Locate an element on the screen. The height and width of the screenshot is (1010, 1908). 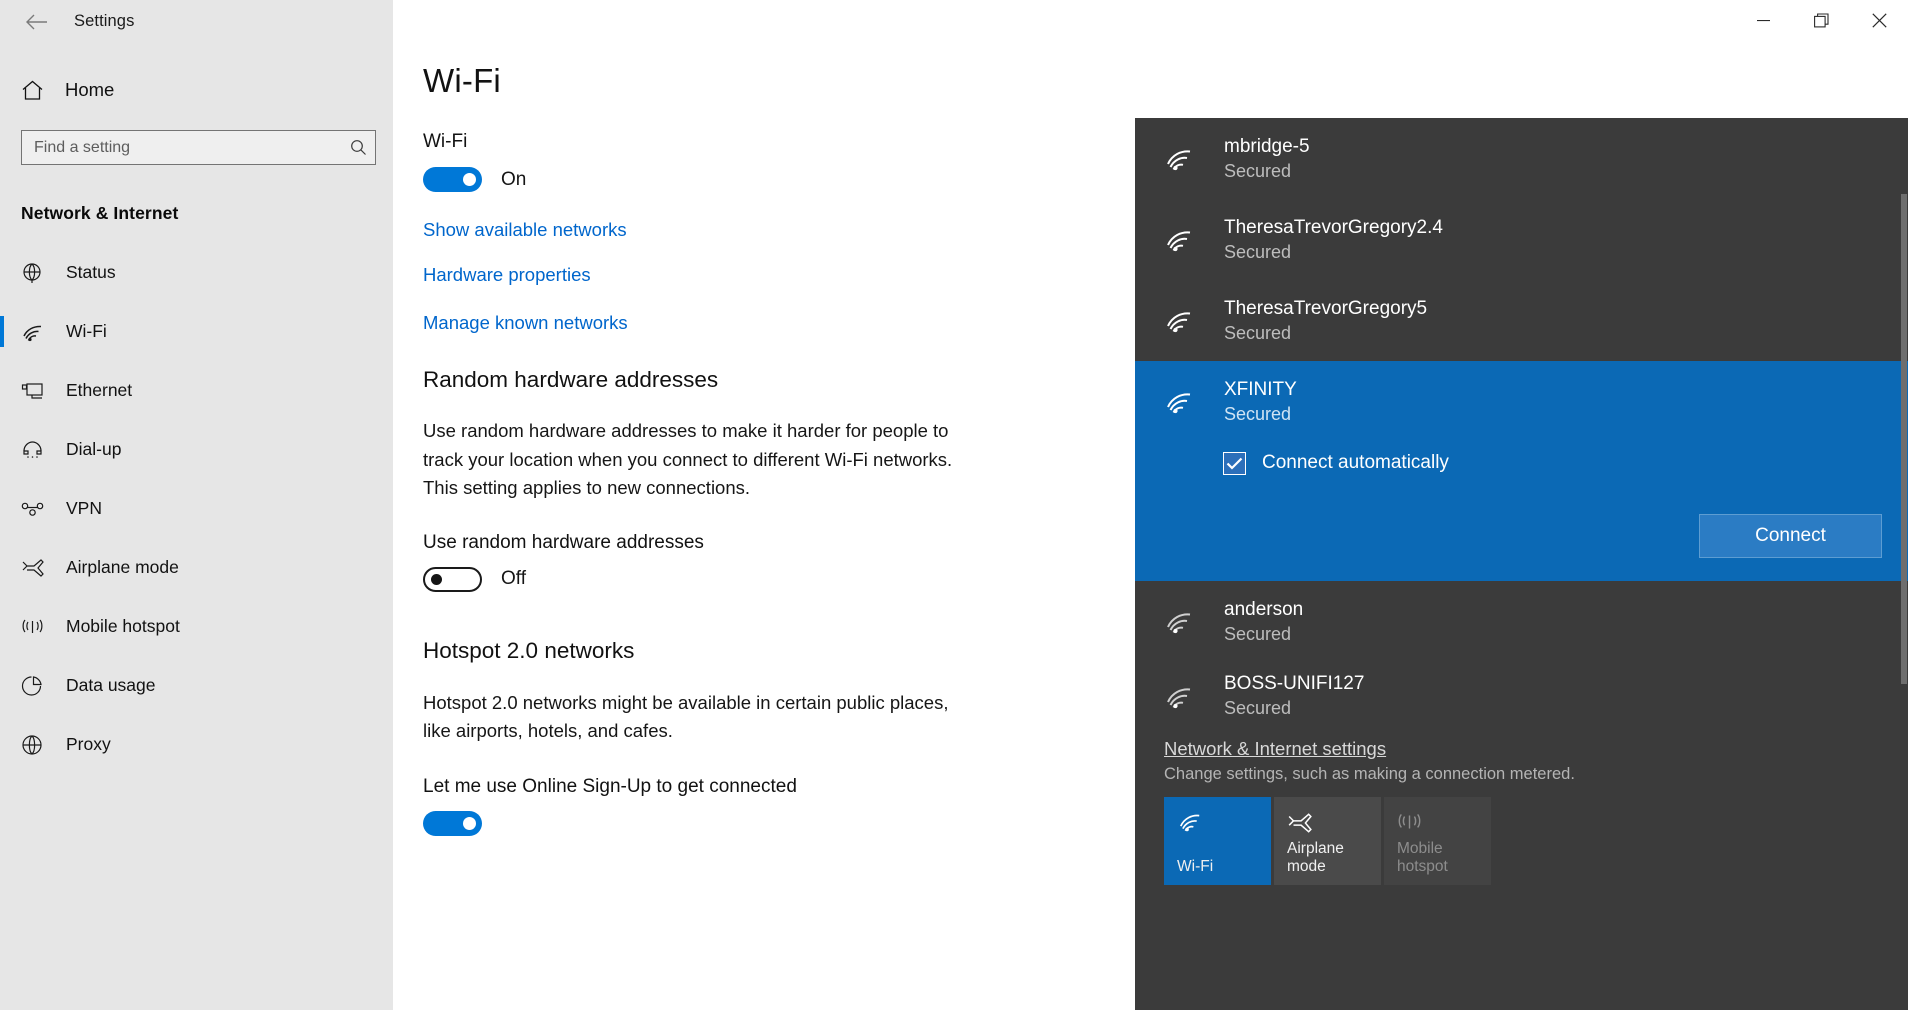
network-item-anderson: anderson Secured is located at coordinates (1521, 621).